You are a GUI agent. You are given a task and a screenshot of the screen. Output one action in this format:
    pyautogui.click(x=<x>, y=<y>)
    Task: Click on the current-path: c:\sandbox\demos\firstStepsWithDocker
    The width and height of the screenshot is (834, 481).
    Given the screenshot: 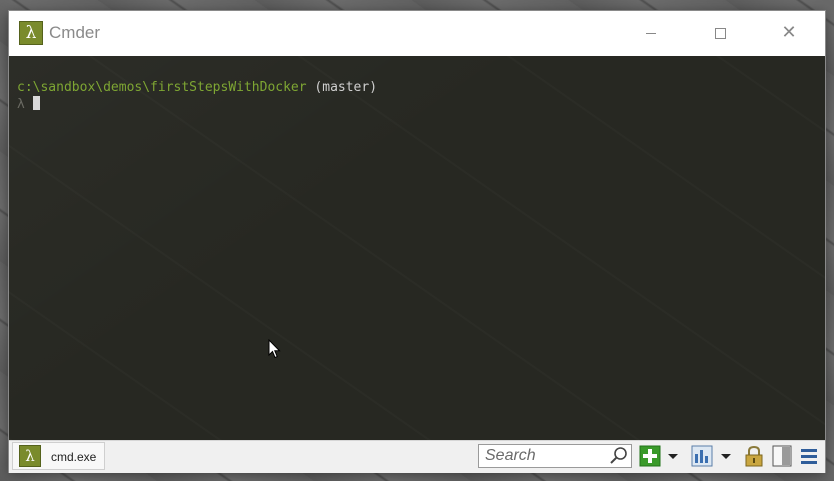 What is the action you would take?
    pyautogui.click(x=162, y=87)
    